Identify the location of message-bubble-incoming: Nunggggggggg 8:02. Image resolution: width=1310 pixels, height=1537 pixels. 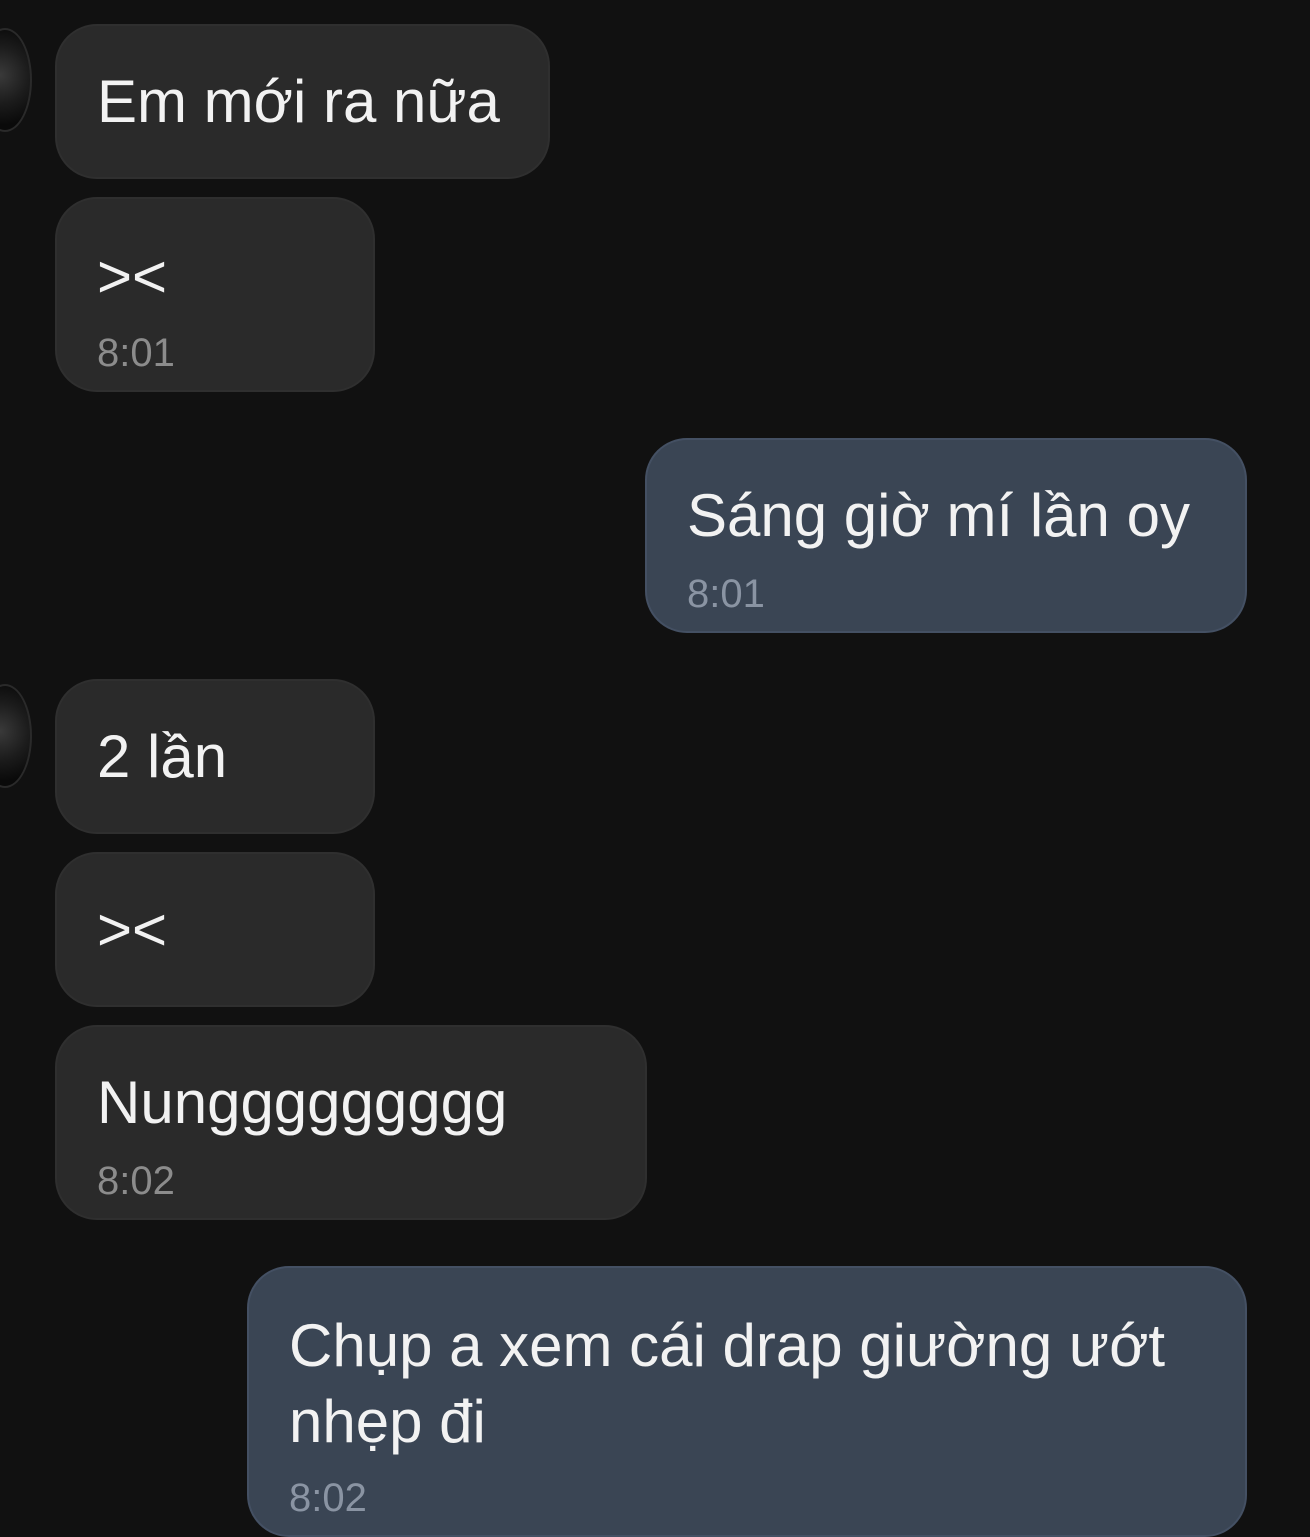
(351, 1122).